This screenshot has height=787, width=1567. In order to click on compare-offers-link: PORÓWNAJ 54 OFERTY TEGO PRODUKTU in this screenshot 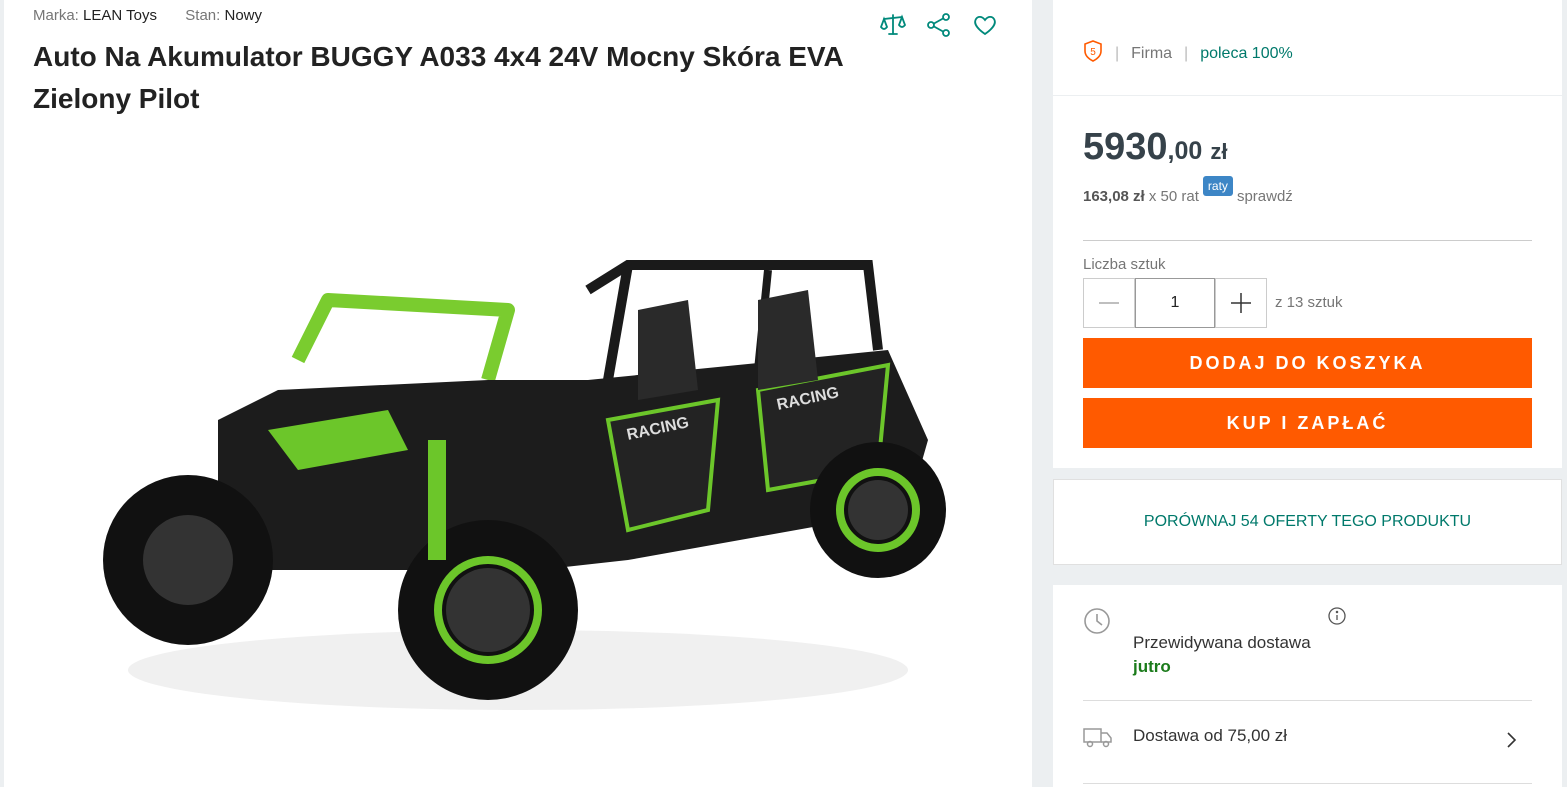, I will do `click(1307, 522)`.